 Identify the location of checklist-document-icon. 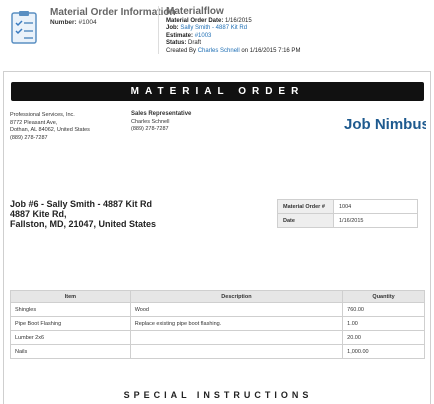
(24, 27).